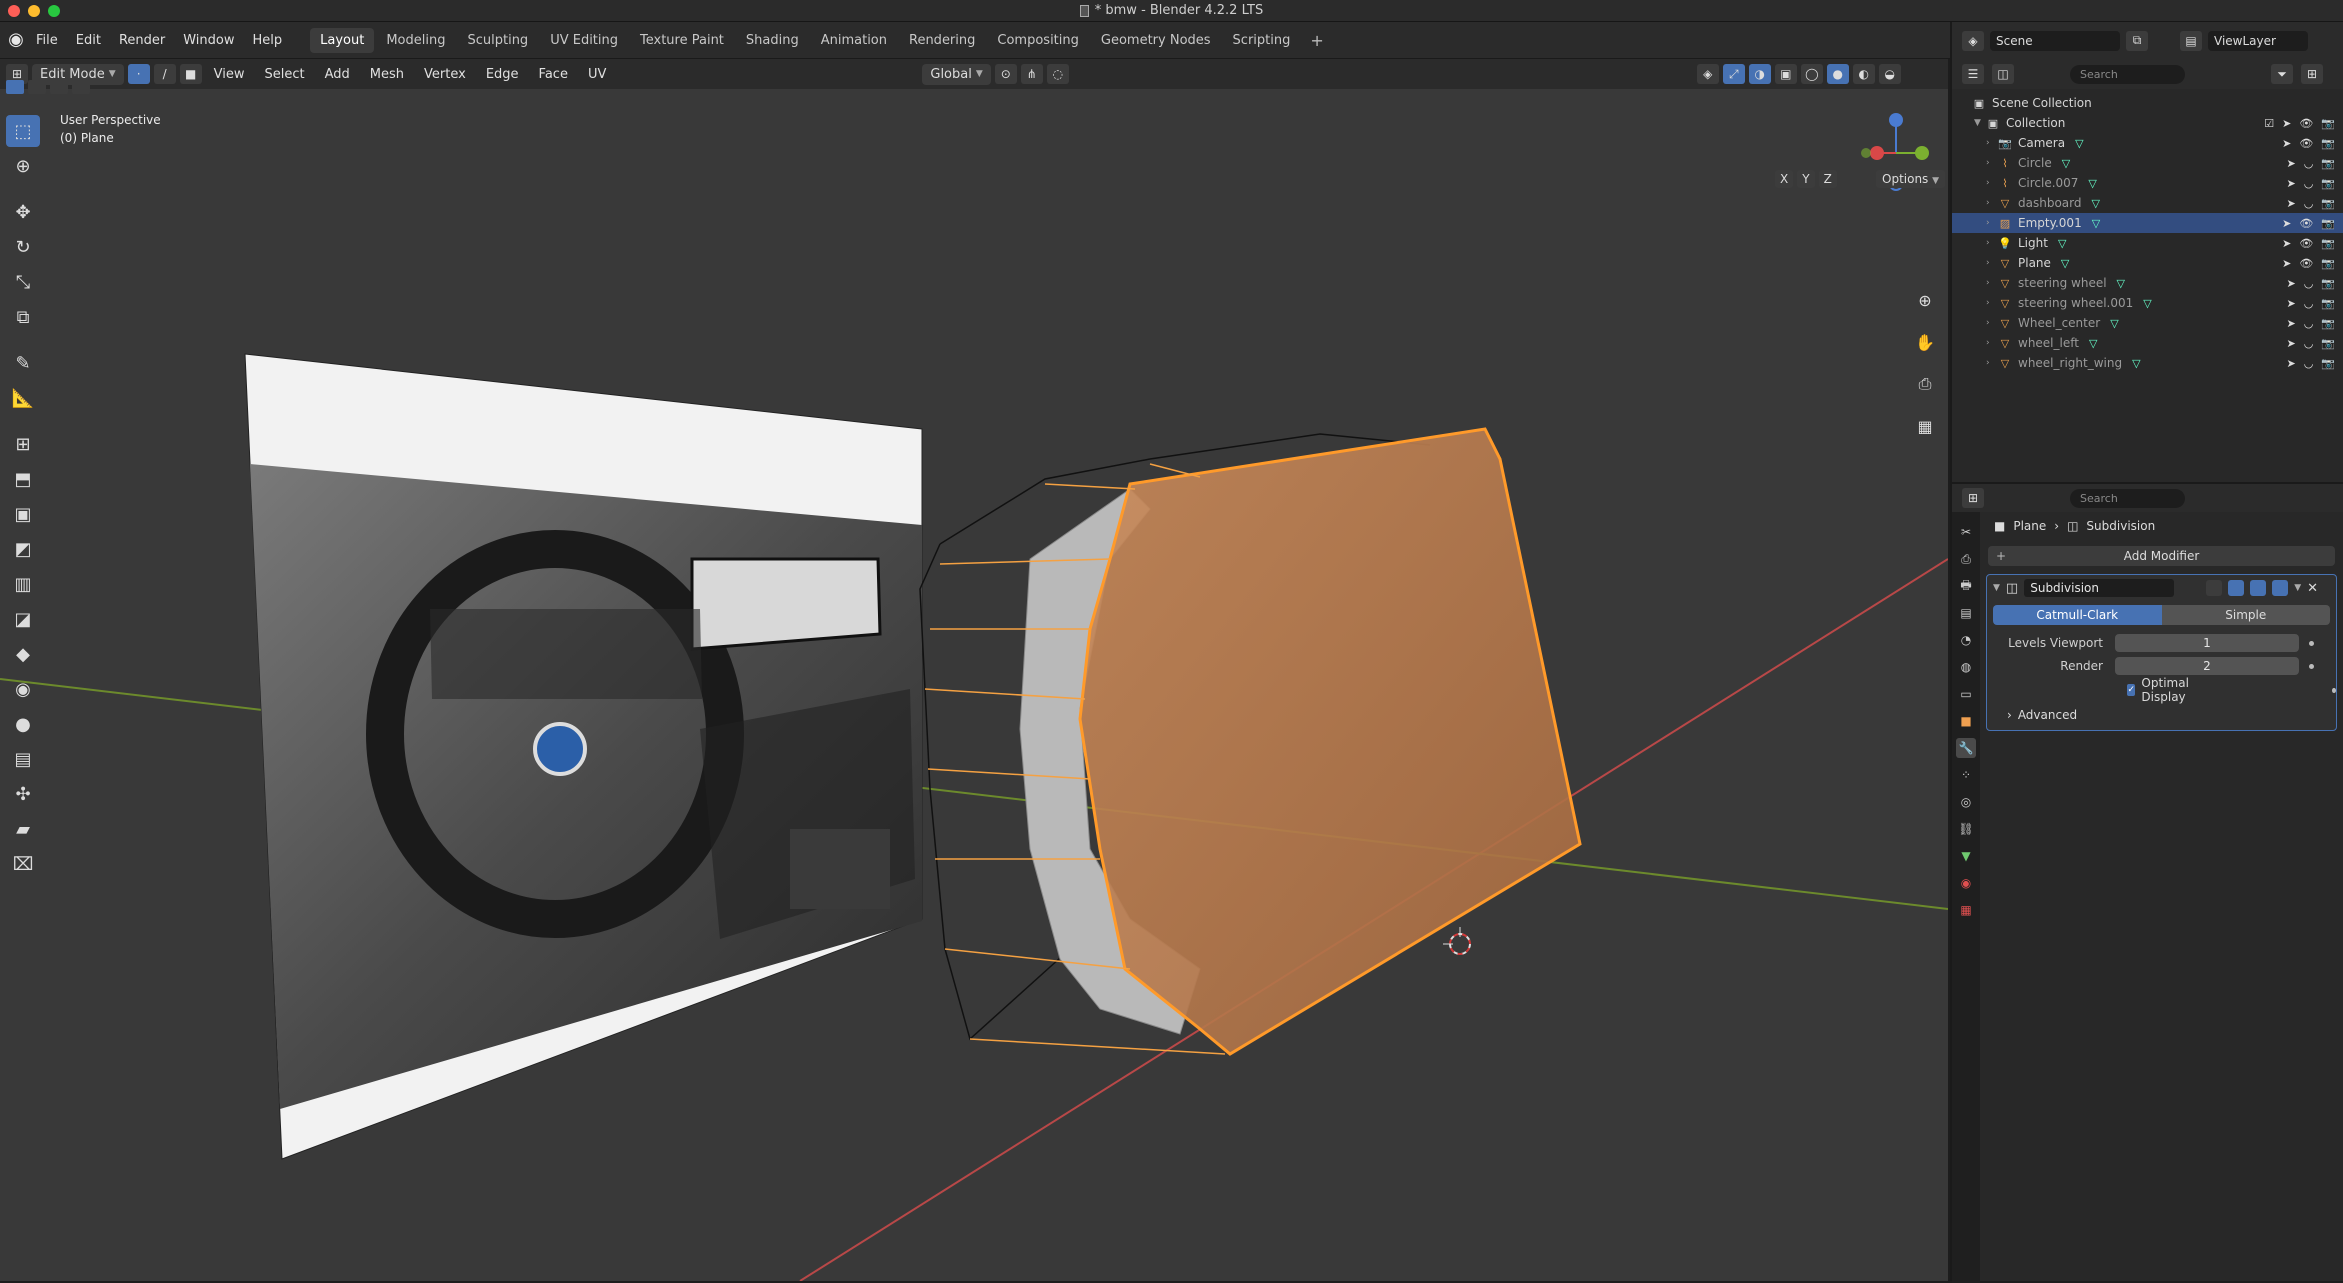 The image size is (2343, 1283). Describe the element at coordinates (2161, 715) in the screenshot. I see `advanced-subpanel: › Advanced` at that location.